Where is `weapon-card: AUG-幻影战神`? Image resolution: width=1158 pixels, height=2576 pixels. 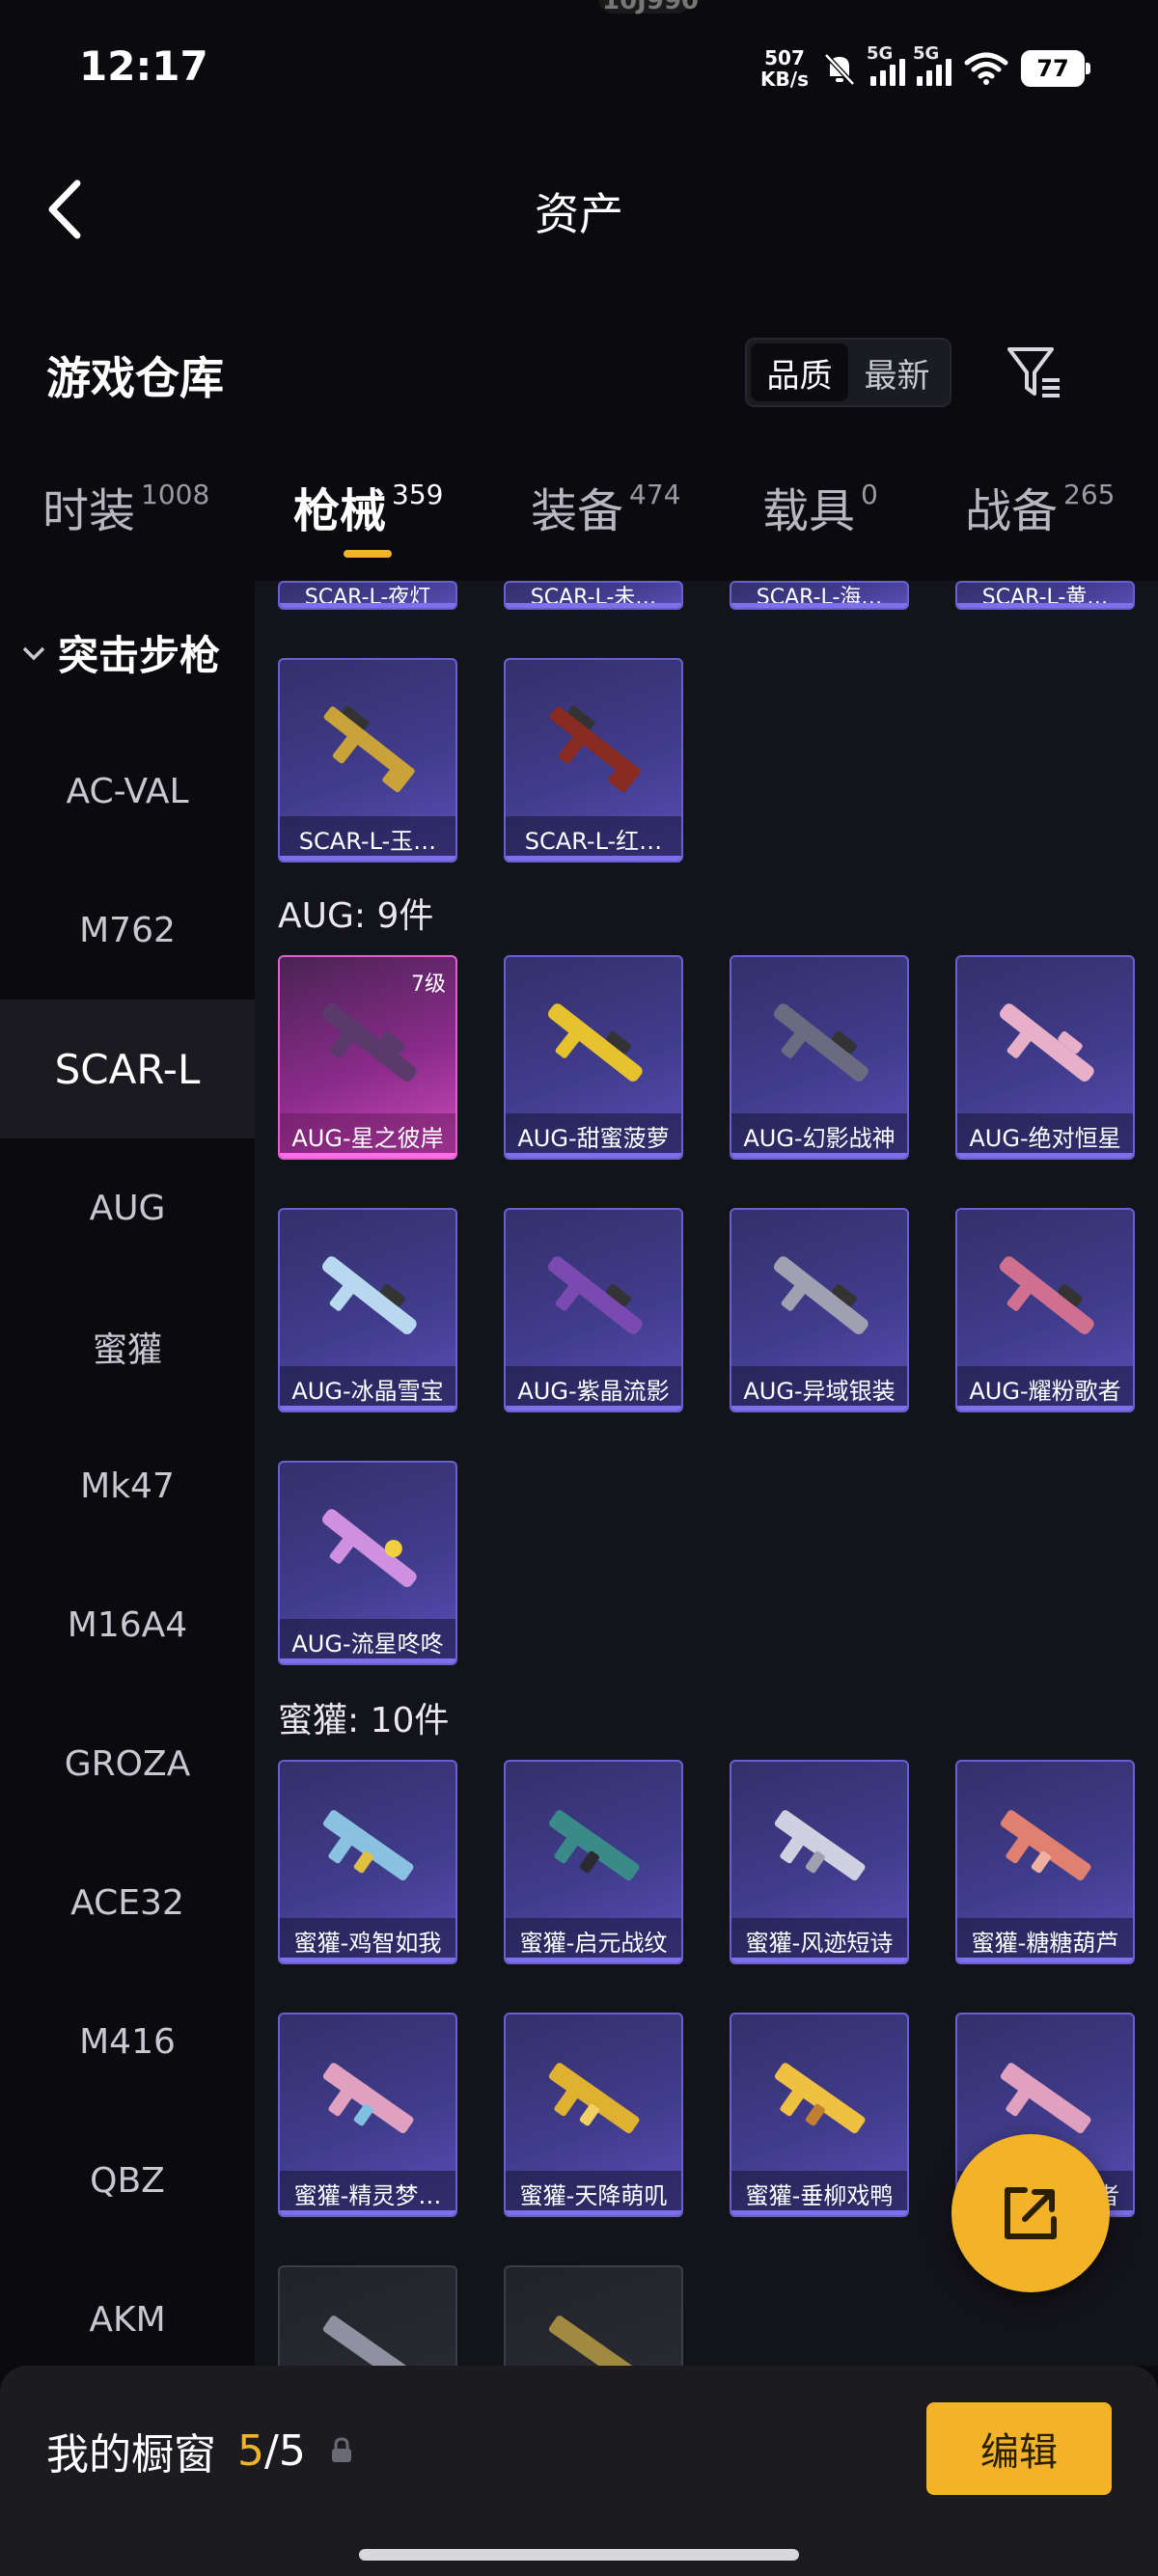 weapon-card: AUG-幻影战神 is located at coordinates (819, 1057).